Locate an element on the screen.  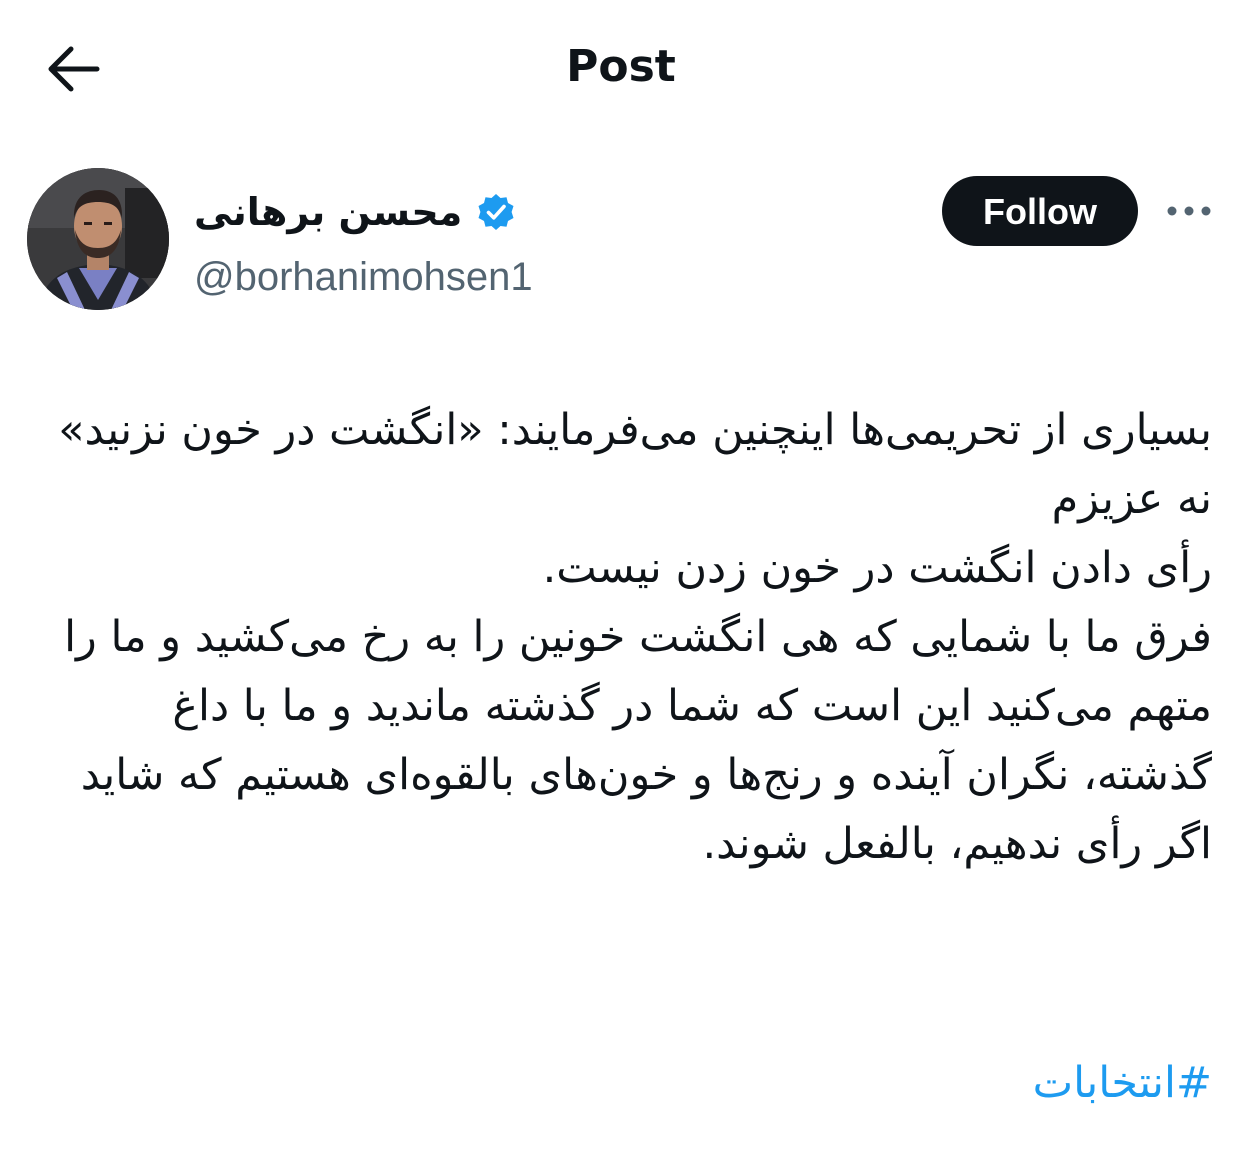
more-options-button is located at coordinates (1189, 211).